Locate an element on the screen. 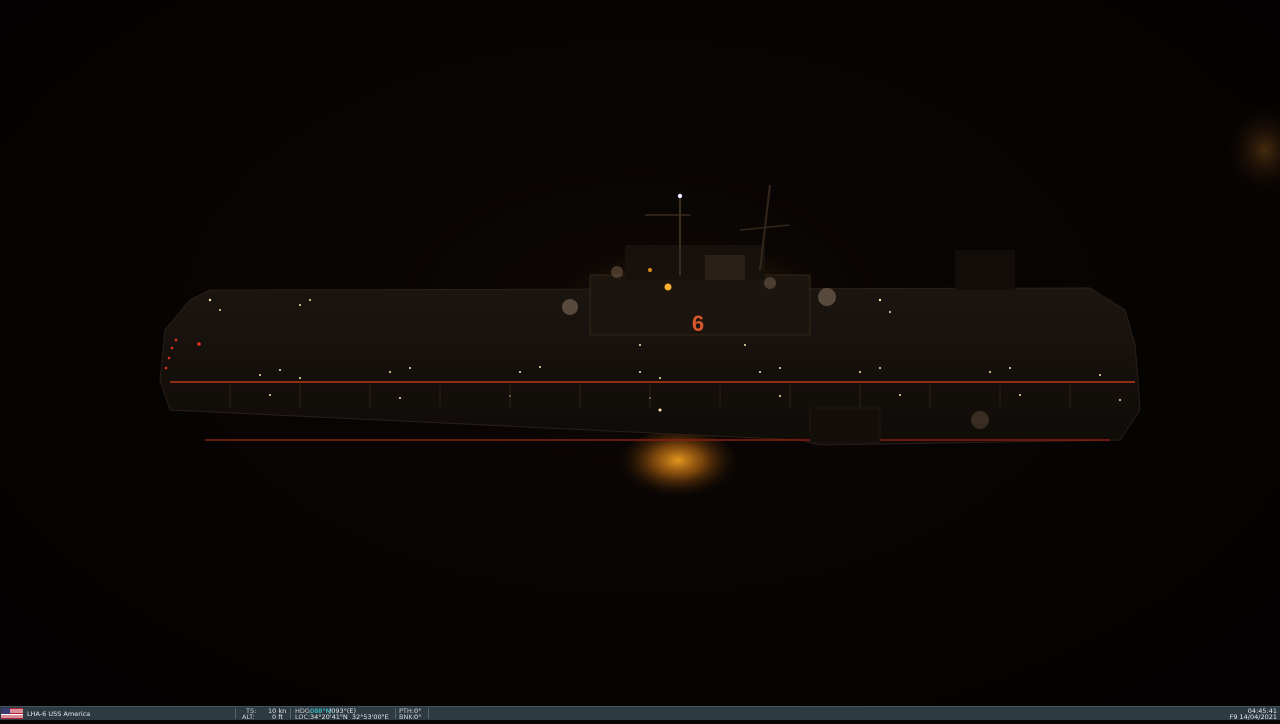  distant-light-glow is located at coordinates (1252, 150).